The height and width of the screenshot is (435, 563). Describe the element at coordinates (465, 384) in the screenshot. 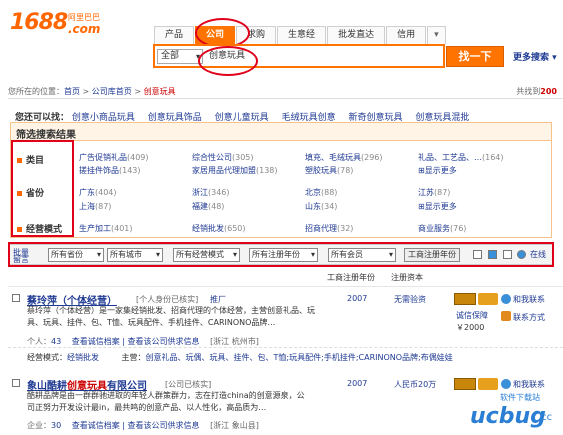

I see `member-badge-icon` at that location.